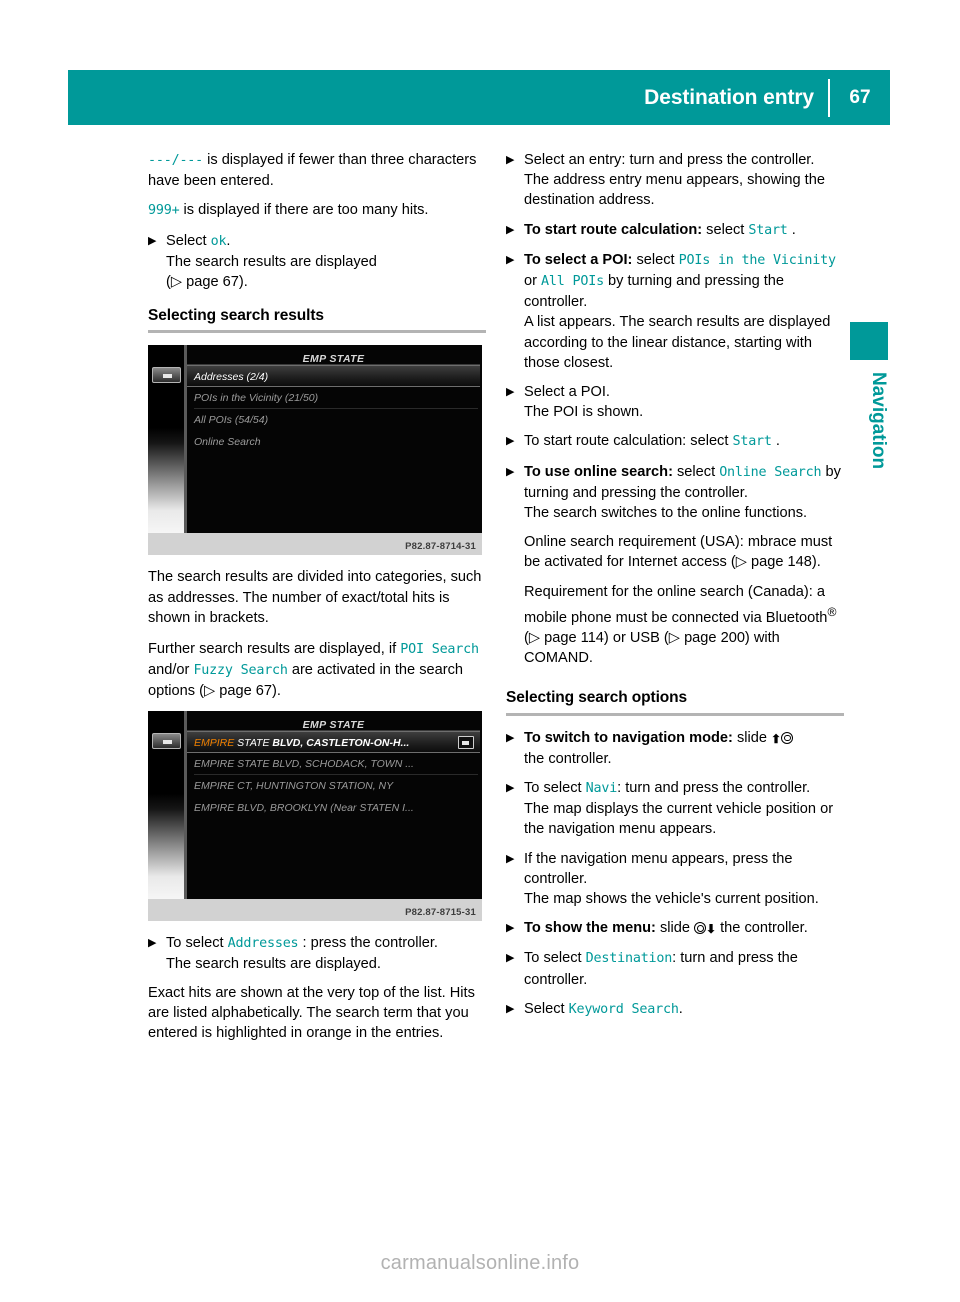 The image size is (960, 1302). Describe the element at coordinates (628, 441) in the screenshot. I see `step-route2-pre: To start route calculation: select` at that location.